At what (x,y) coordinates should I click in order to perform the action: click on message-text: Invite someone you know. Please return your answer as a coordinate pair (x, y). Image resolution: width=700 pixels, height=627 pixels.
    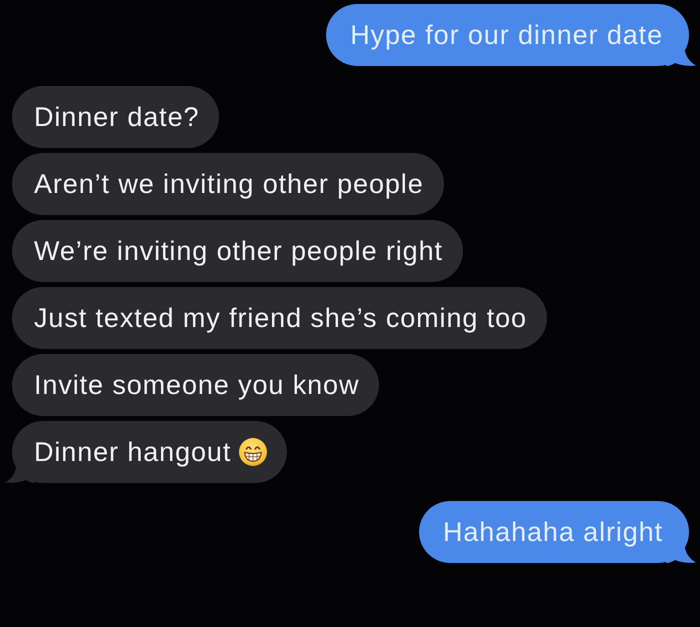
    Looking at the image, I should click on (197, 385).